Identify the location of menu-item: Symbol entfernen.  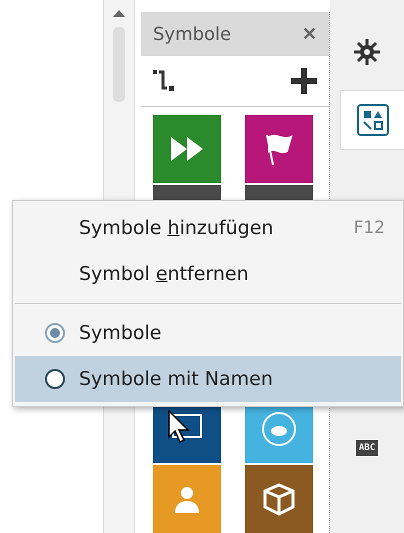
(208, 274).